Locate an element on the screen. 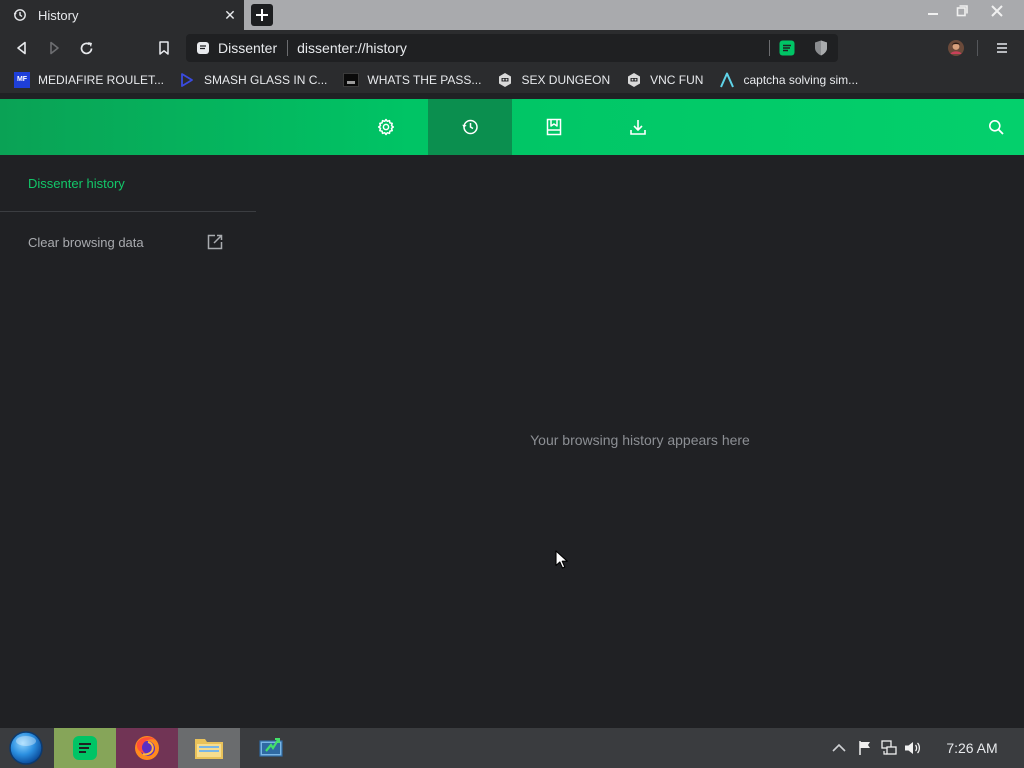  clear-browsing-data-link: Clear browsing data is located at coordinates (126, 242).